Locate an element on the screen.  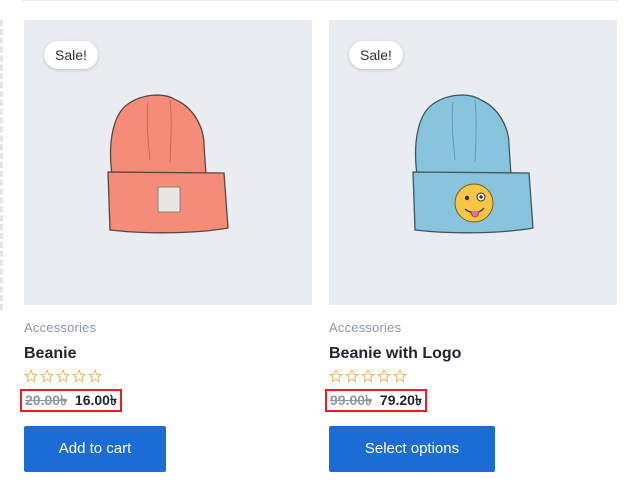
price-box: 20.00৳ 16.00৳ is located at coordinates (71, 400).